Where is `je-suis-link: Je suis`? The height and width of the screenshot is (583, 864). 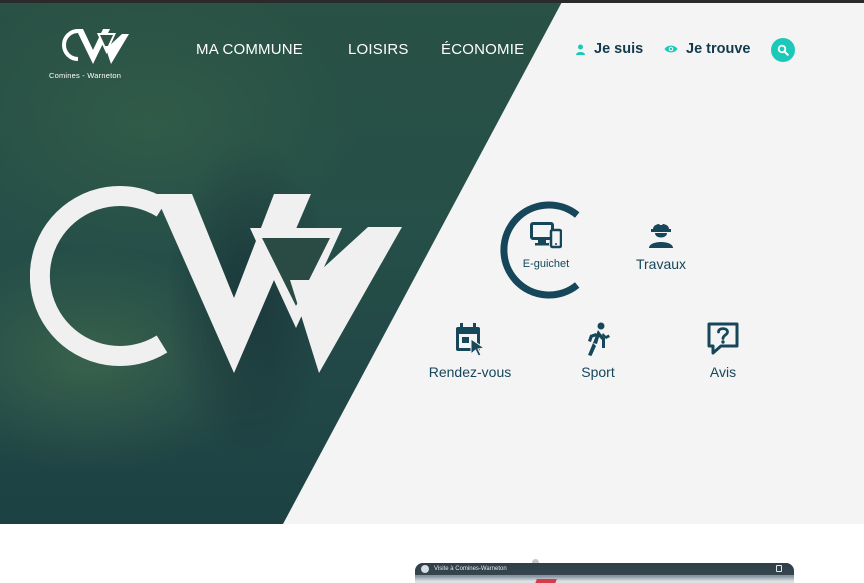 je-suis-link: Je suis is located at coordinates (609, 49).